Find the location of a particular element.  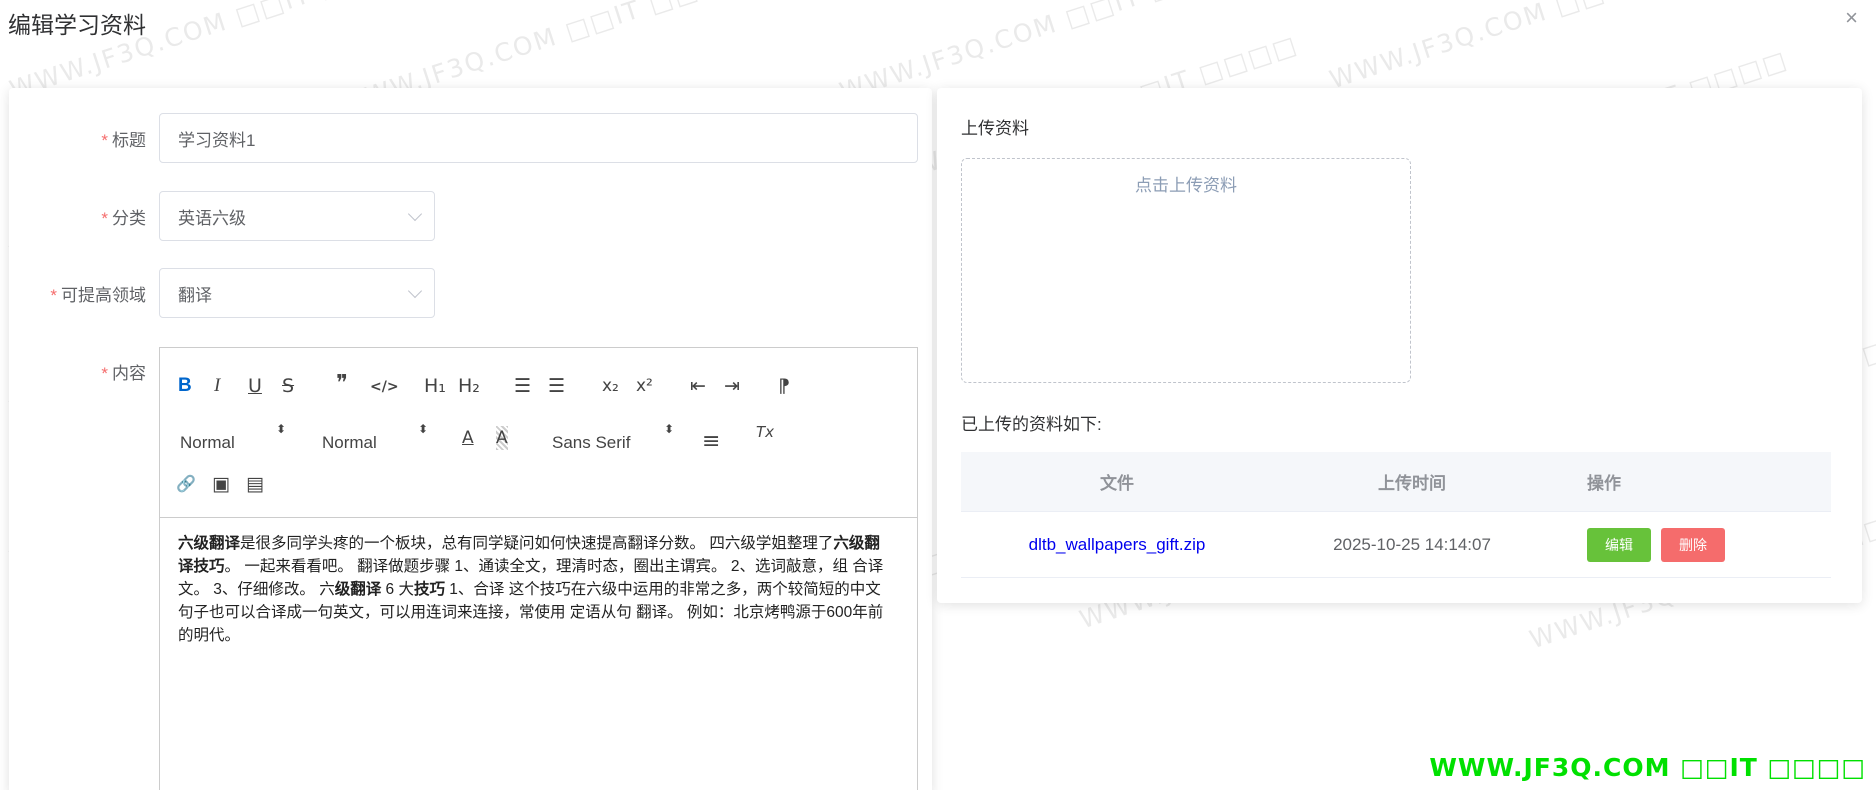

header-2-button: H₂ is located at coordinates (469, 386).